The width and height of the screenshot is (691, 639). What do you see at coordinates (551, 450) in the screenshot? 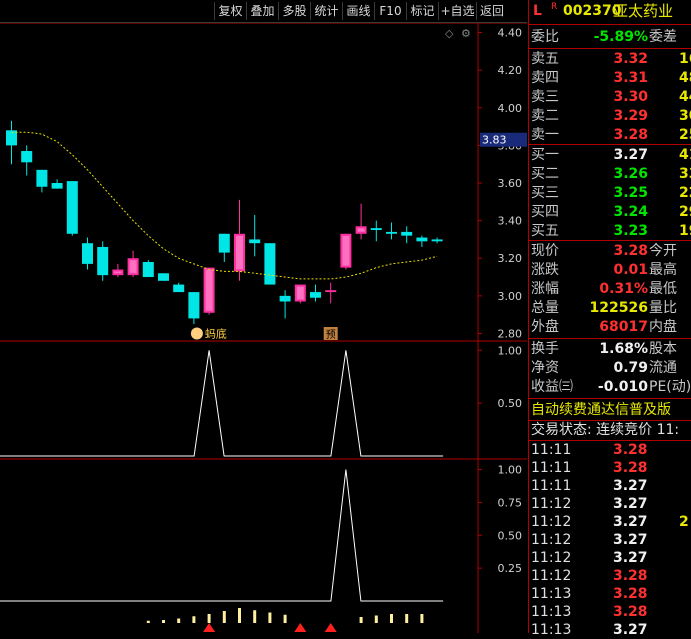
I see `tick-time: 11:11` at bounding box center [551, 450].